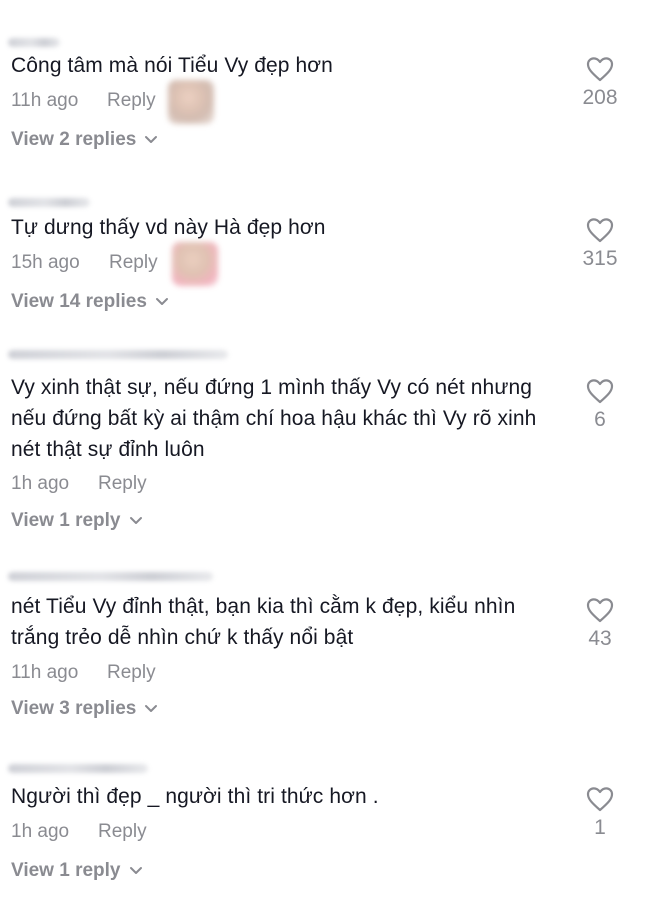  Describe the element at coordinates (78, 768) in the screenshot. I see `username-blurred` at that location.